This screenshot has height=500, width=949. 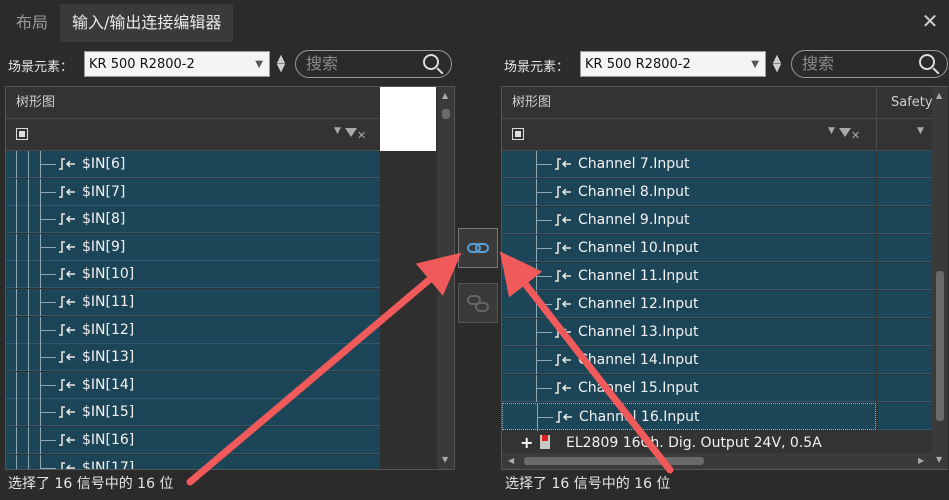 What do you see at coordinates (586, 362) in the screenshot?
I see `annotation-arrow-right` at bounding box center [586, 362].